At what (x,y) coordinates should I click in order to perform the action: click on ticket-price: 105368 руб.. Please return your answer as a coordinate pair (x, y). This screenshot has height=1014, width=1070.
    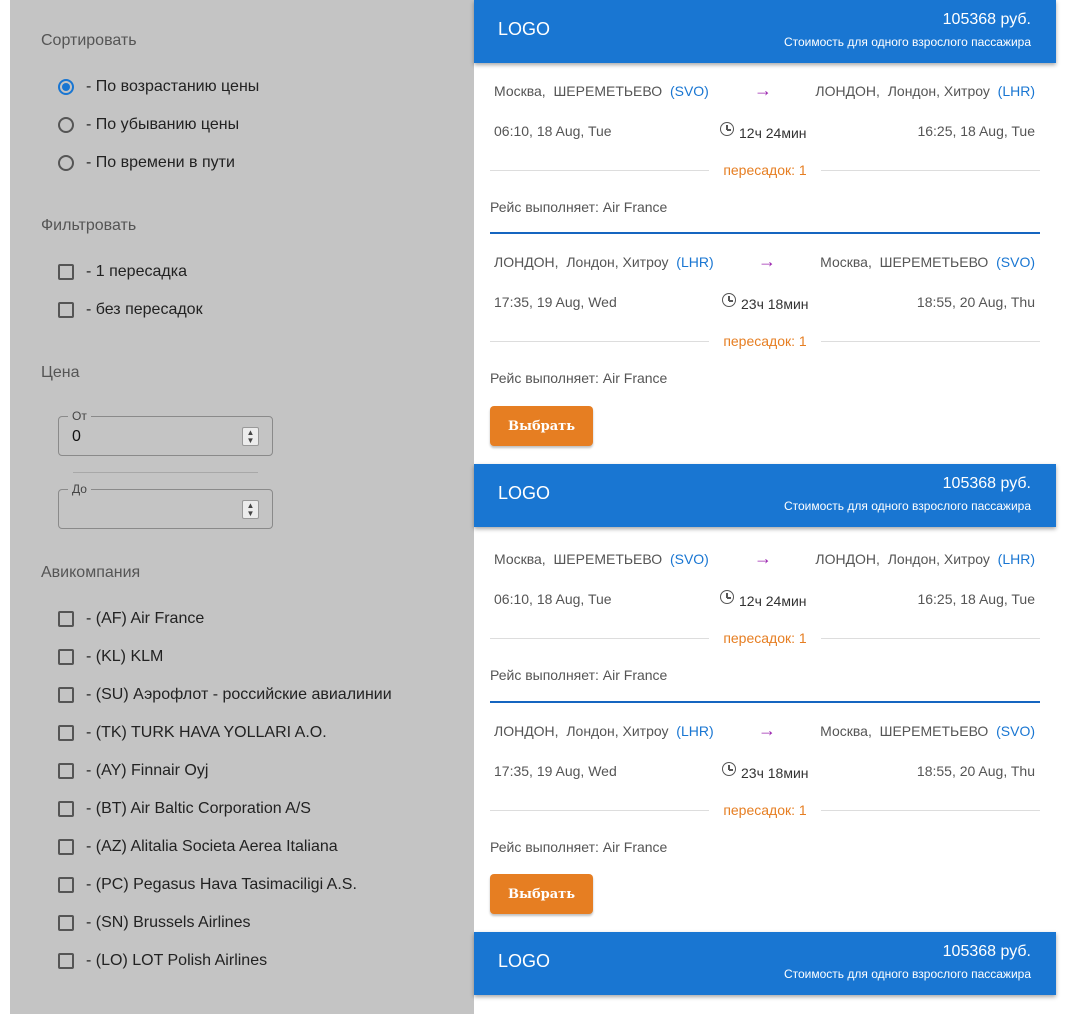
    Looking at the image, I should click on (986, 483).